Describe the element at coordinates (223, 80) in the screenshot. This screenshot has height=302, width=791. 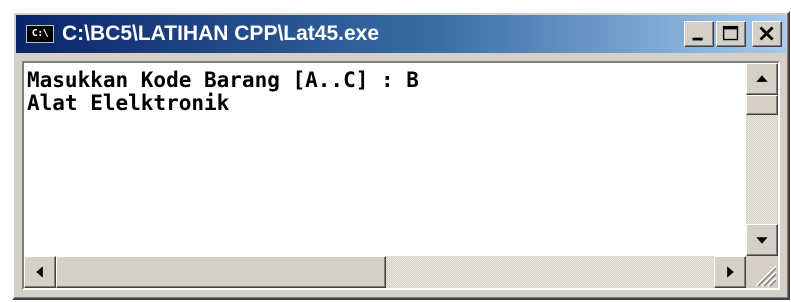
I see `console-line: Masukkan Kode Barang [A..C] : B` at that location.